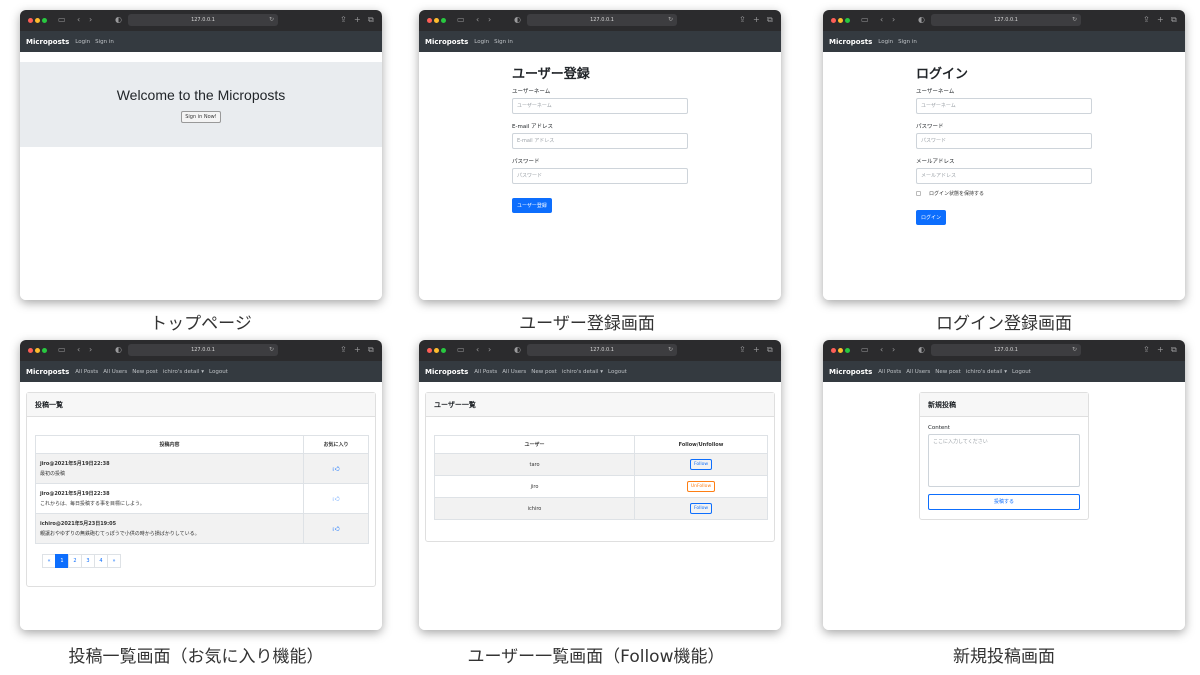 This screenshot has width=1200, height=675. I want to click on thumbs-up-outline-icon: 👍︎, so click(335, 499).